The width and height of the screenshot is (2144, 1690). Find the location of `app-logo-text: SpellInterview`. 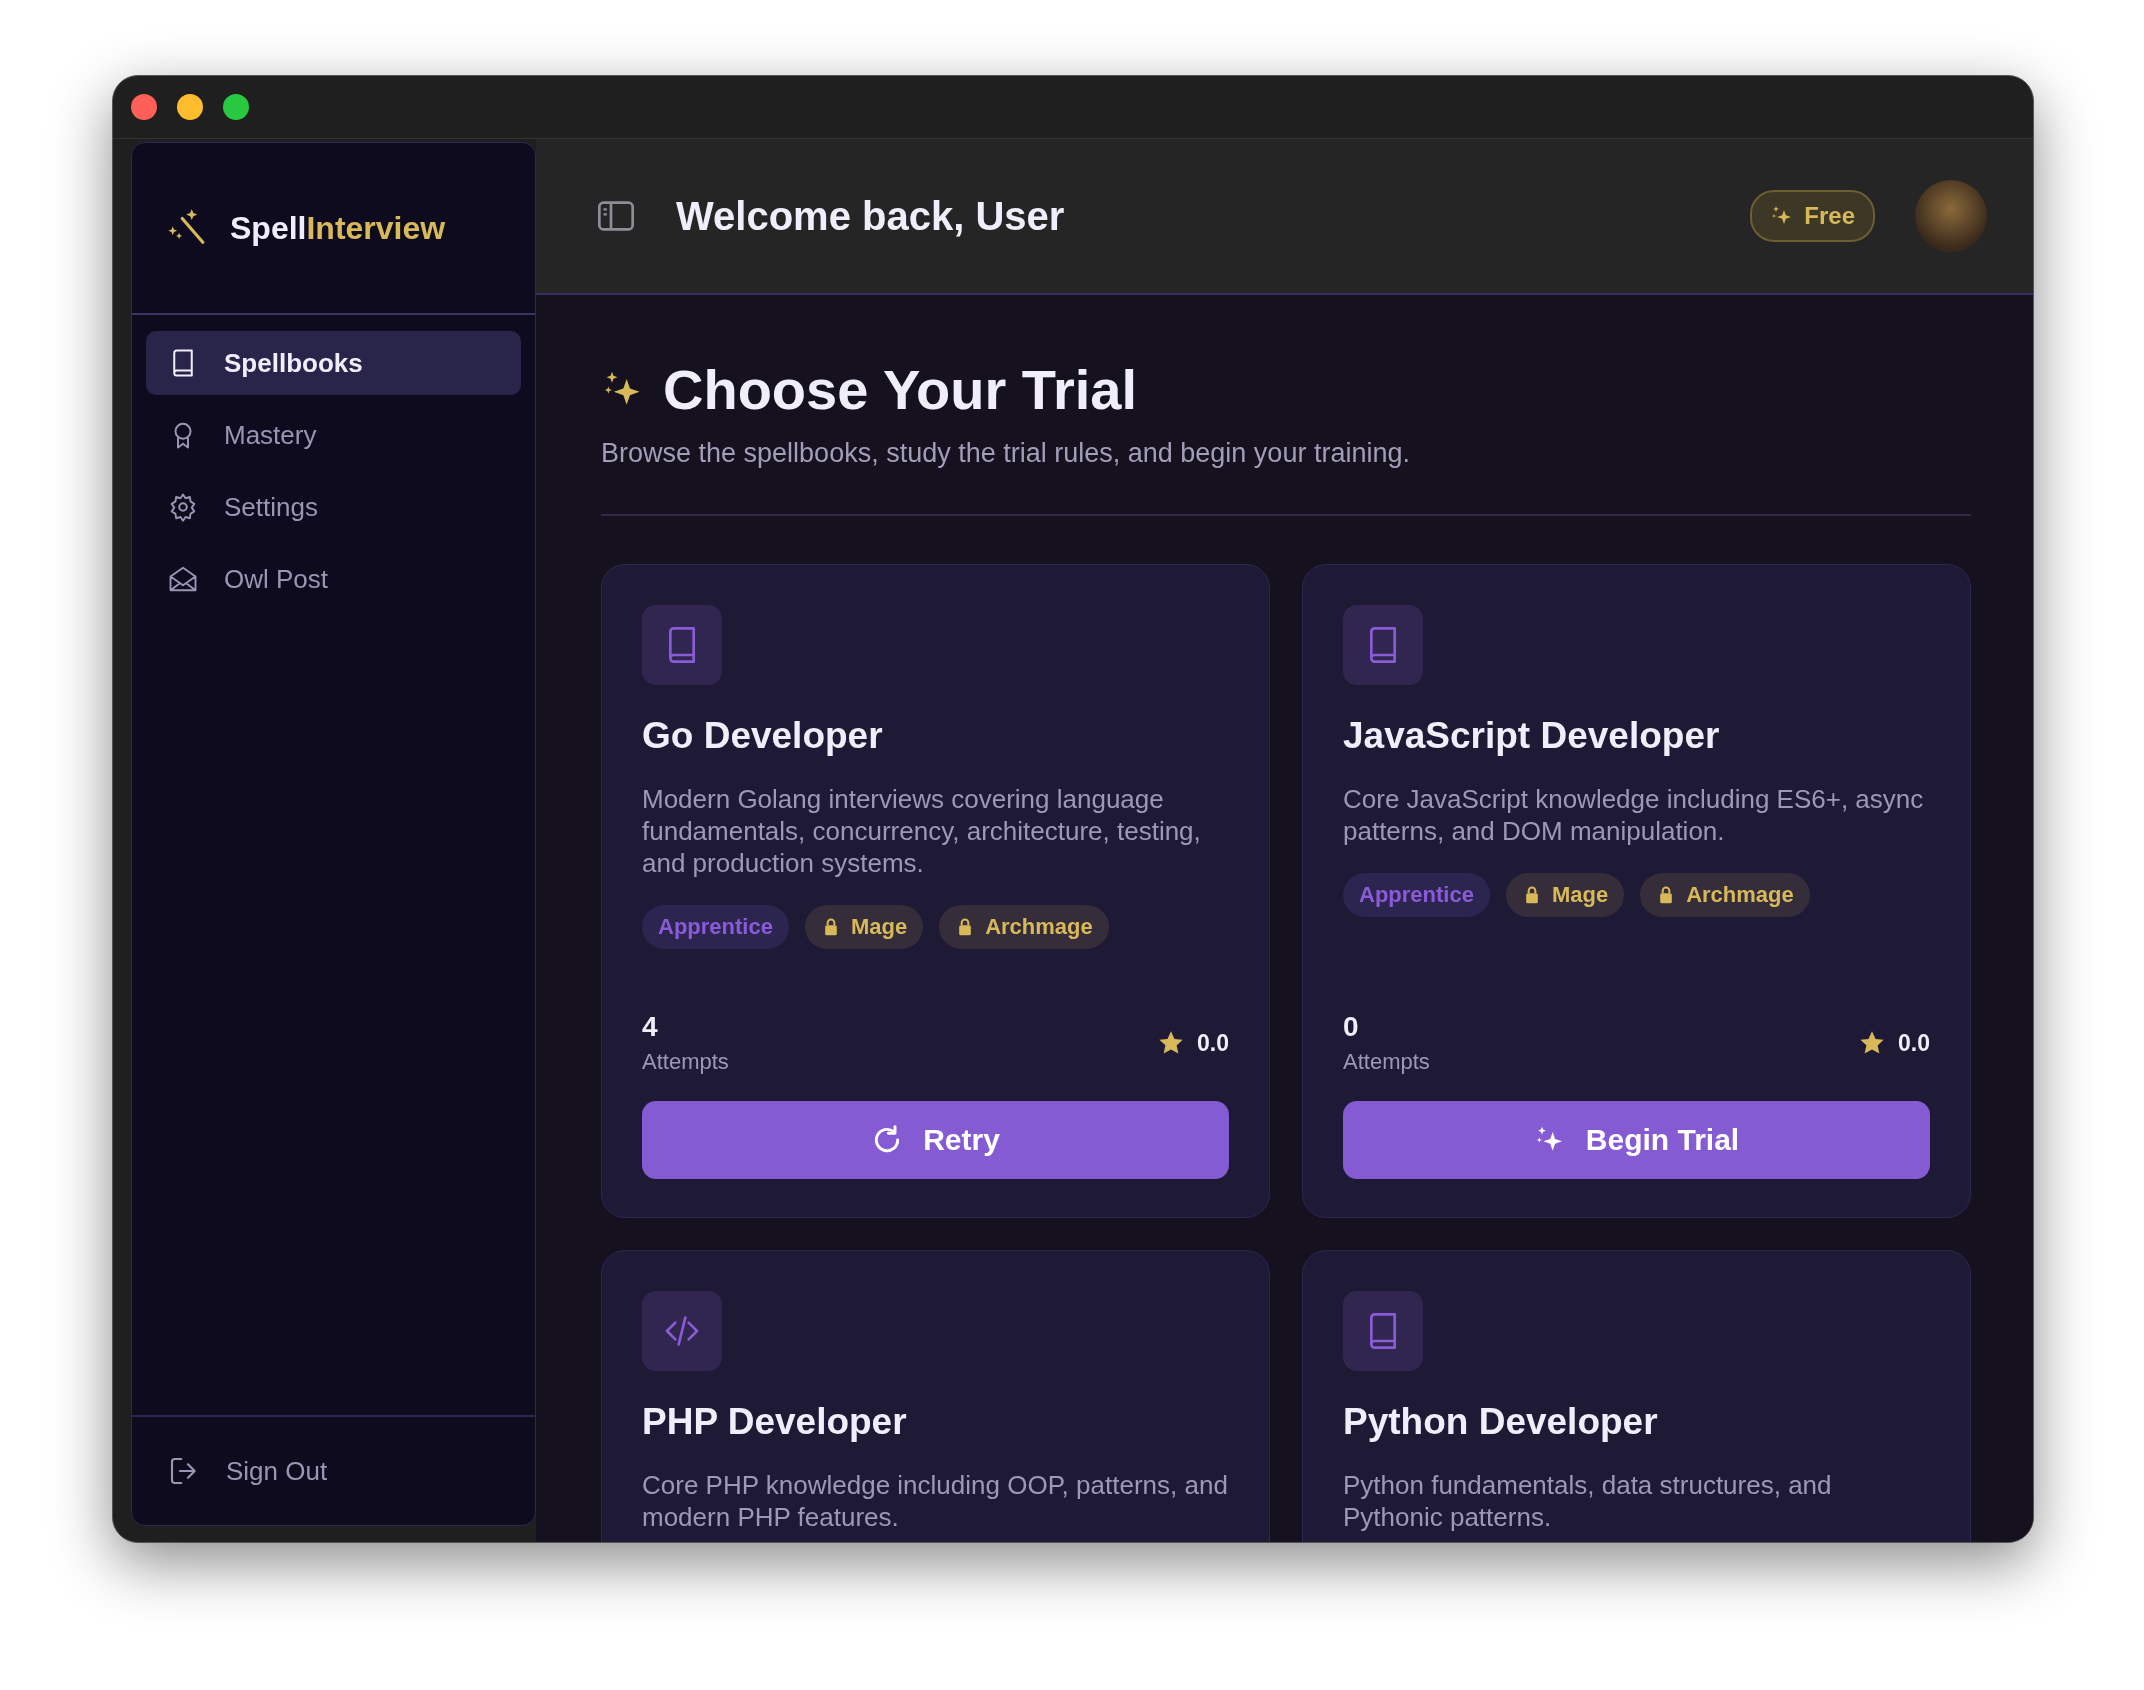

app-logo-text: SpellInterview is located at coordinates (338, 228).